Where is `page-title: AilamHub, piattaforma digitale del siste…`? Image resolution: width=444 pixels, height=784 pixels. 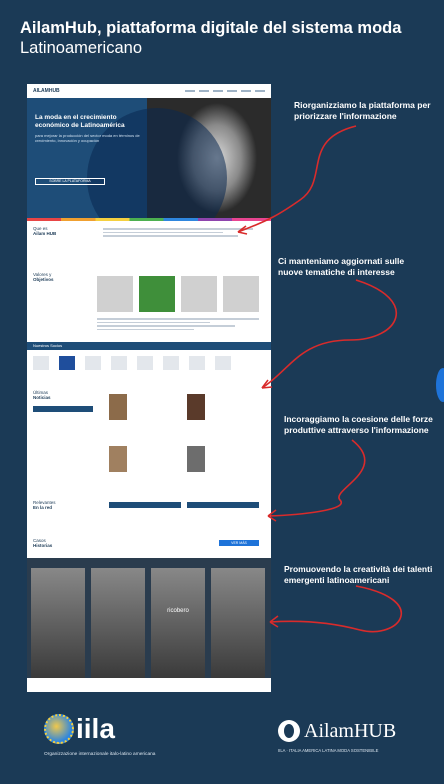
page-title: AilamHub, piattaforma digitale del siste… is located at coordinates (220, 38).